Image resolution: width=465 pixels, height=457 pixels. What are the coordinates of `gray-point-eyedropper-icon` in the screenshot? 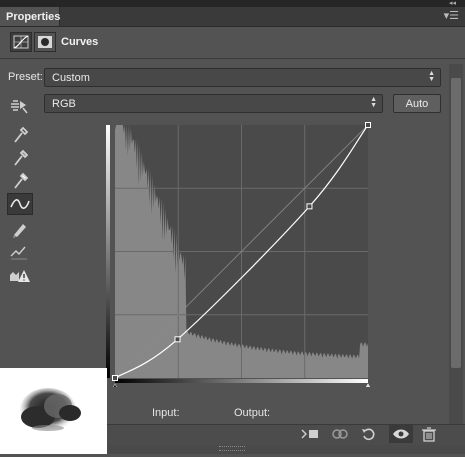 It's located at (20, 158).